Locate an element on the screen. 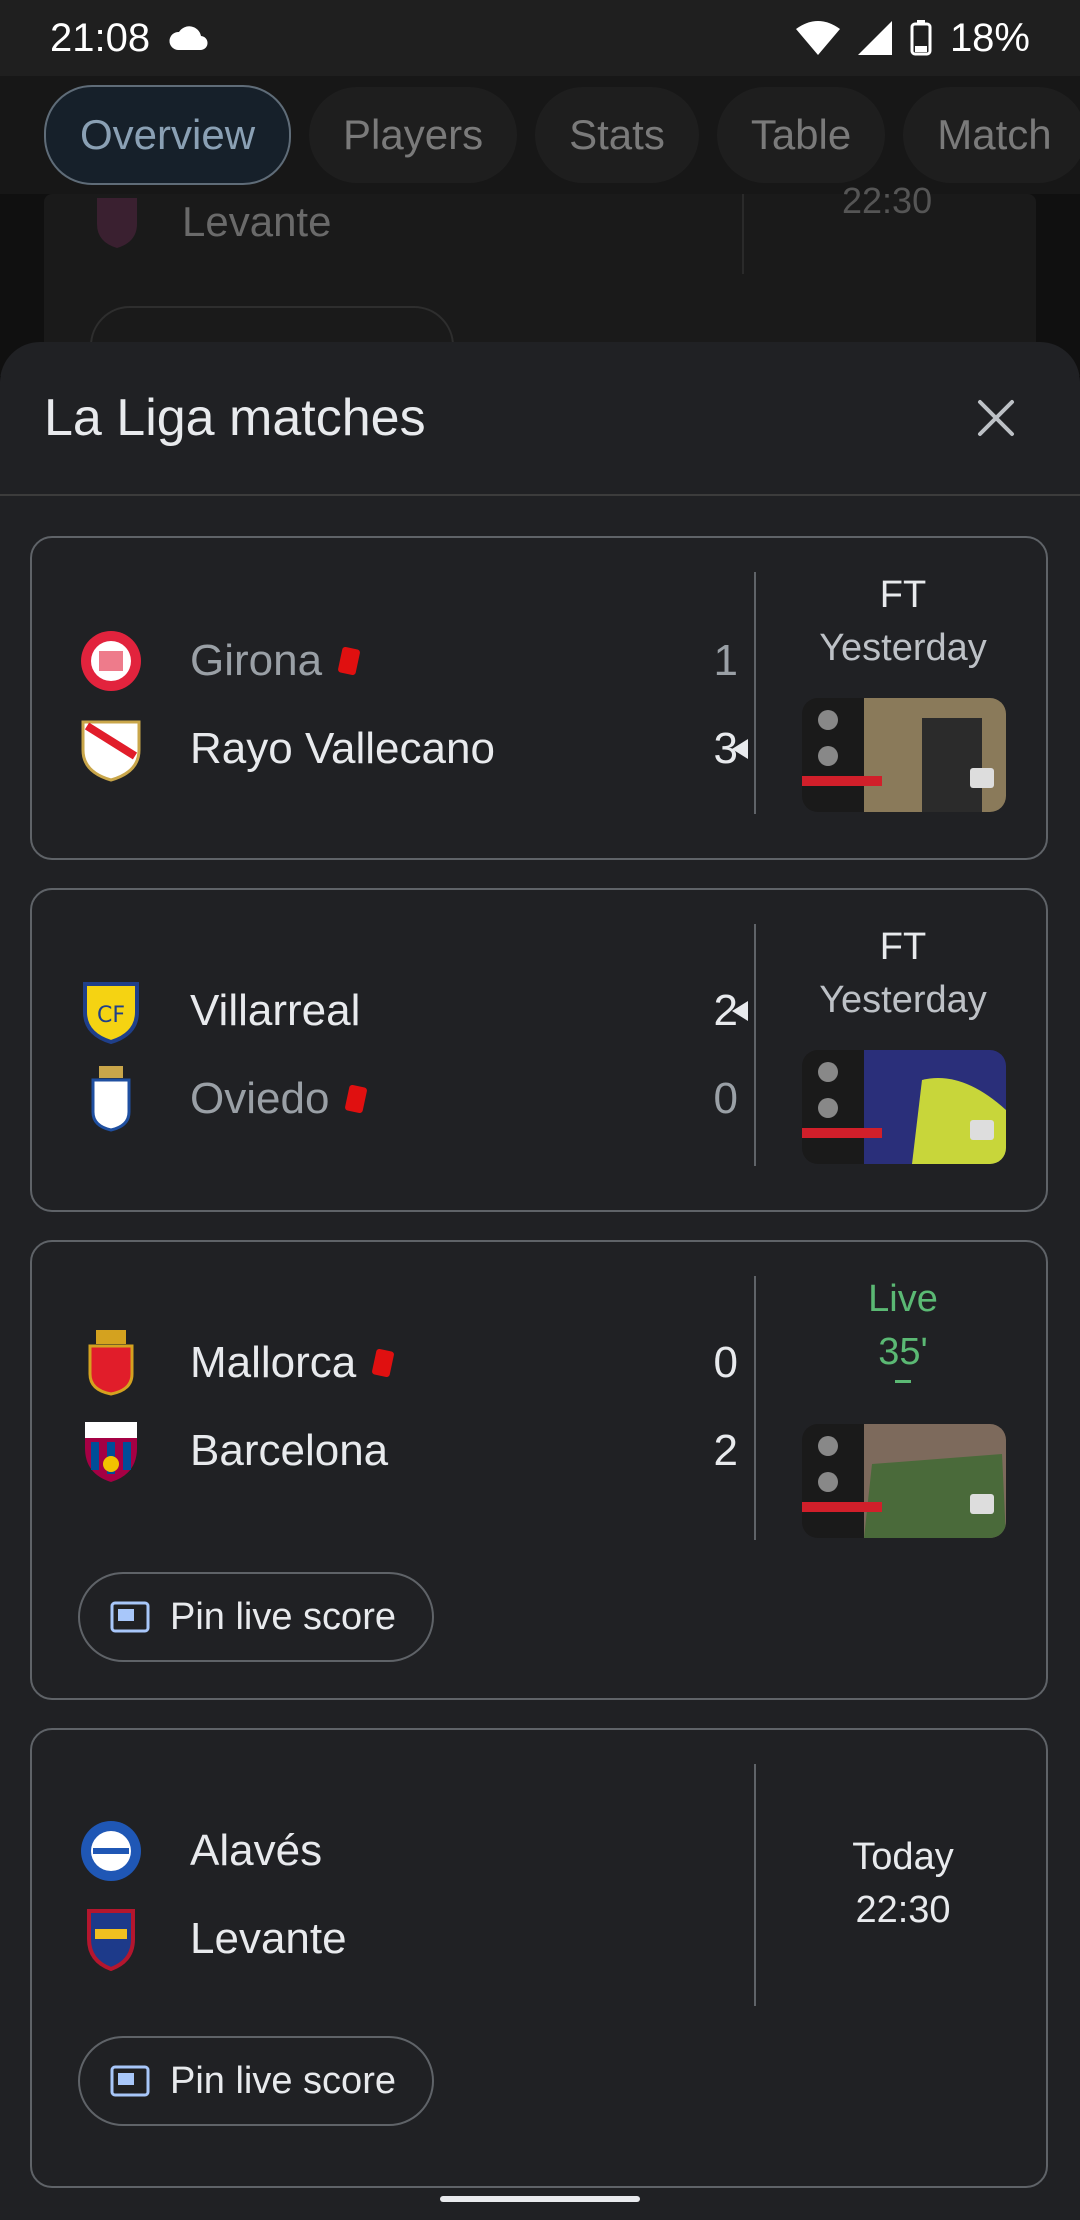  match-kickoff: 22:30 is located at coordinates (903, 1910).